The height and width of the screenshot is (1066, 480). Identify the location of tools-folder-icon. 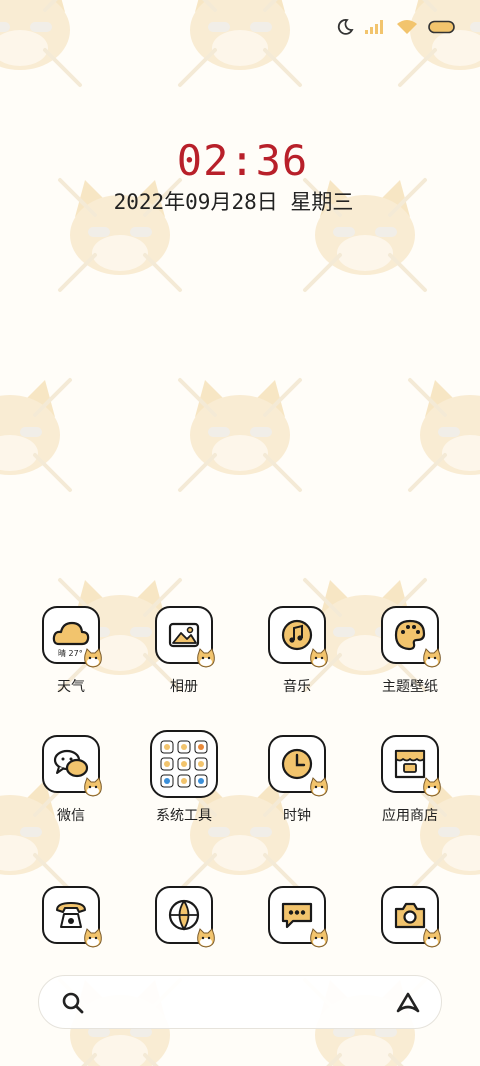
(184, 764).